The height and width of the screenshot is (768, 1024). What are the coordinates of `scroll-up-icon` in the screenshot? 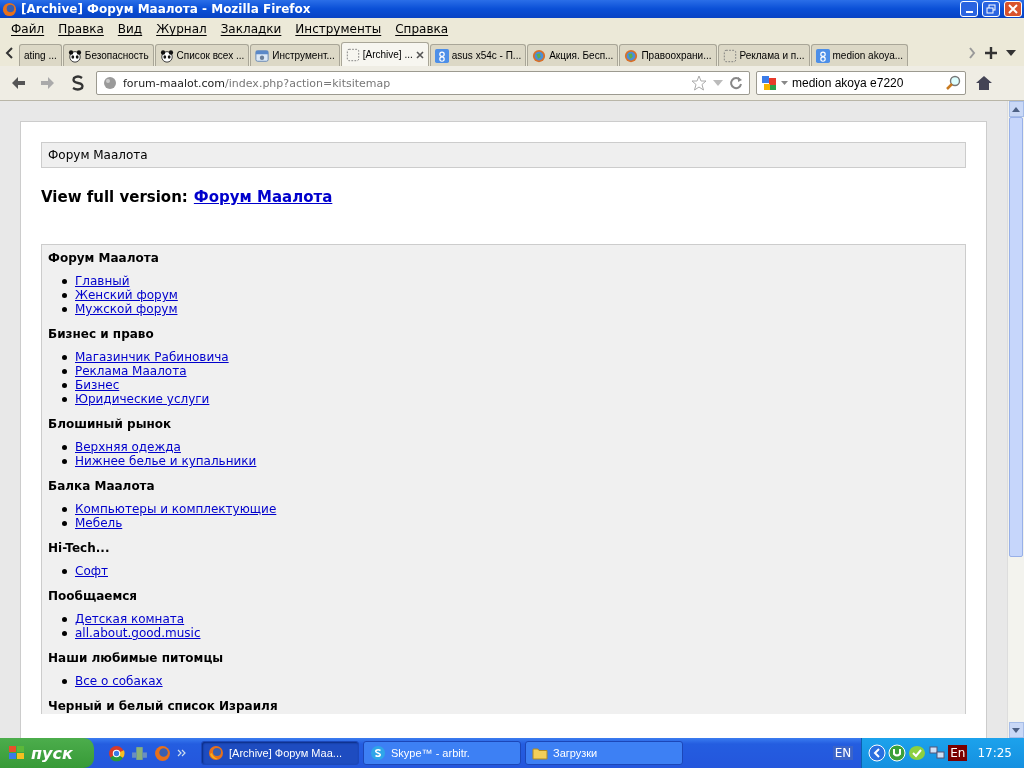 It's located at (1016, 109).